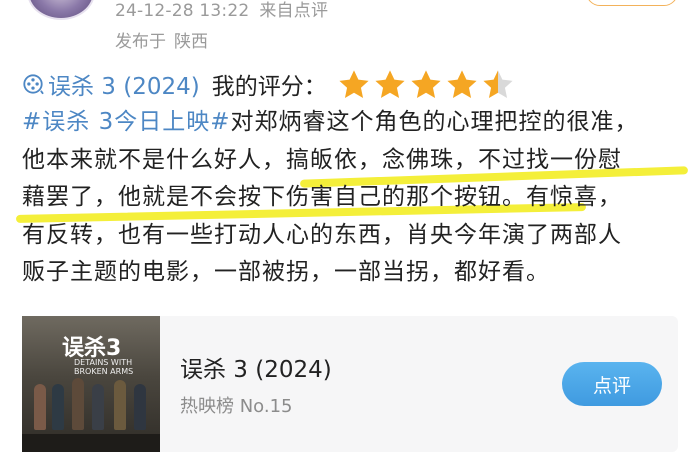 This screenshot has width=700, height=459. I want to click on topic-hashtag: #误杀 3今日上映#, so click(126, 122).